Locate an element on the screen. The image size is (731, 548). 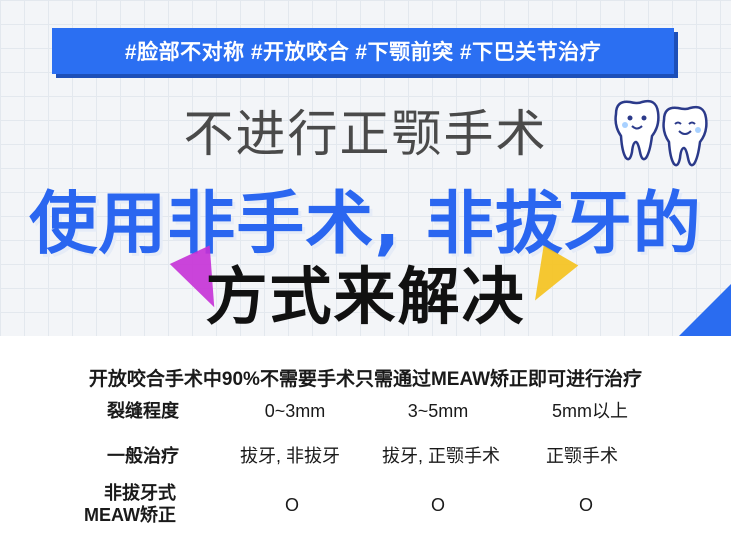
row-label-line-2: MEAW矫正 is located at coordinates (130, 515).